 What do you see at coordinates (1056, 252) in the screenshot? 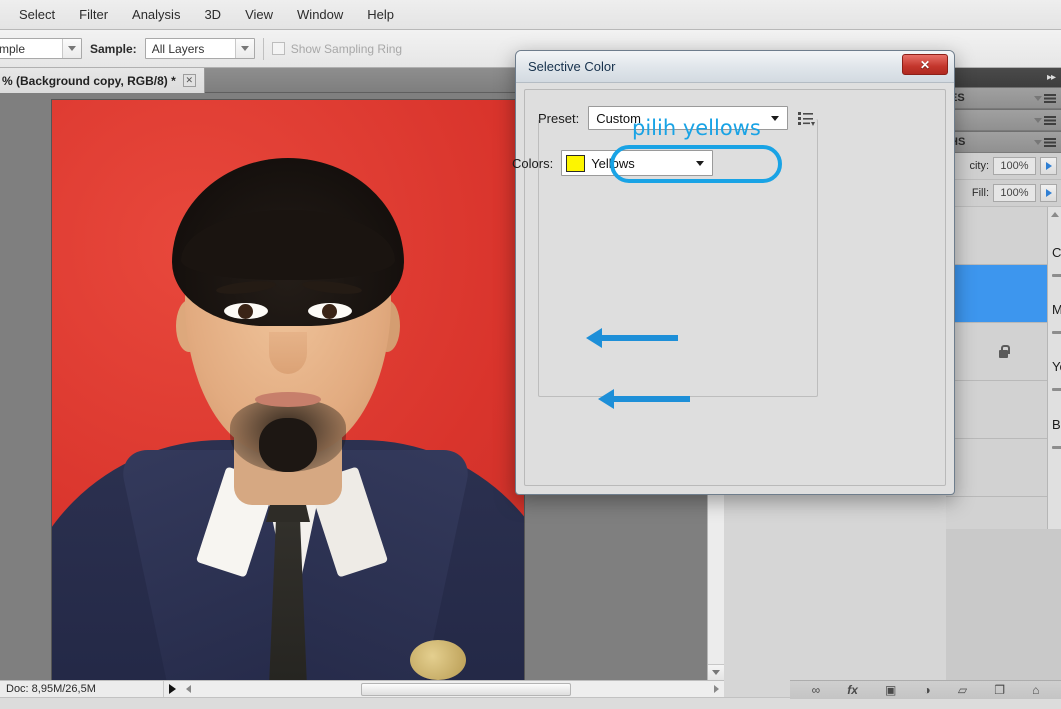
I see `cyan-label: Cyan:` at bounding box center [1056, 252].